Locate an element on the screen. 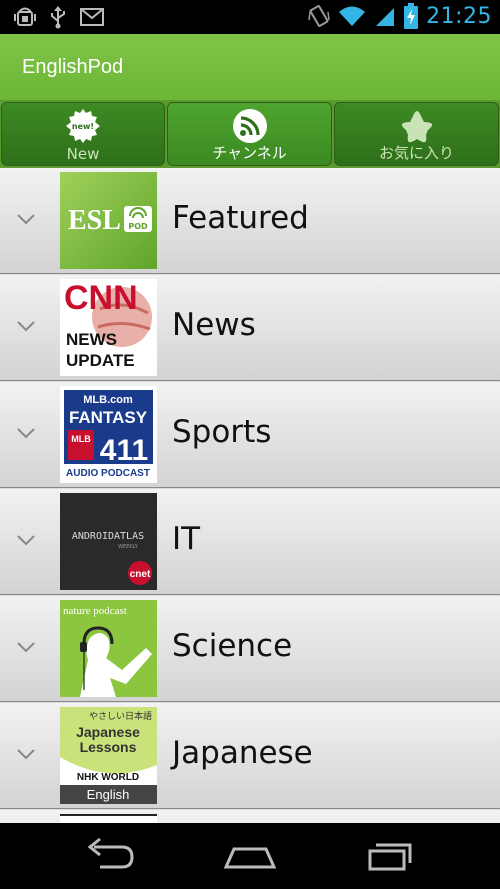 This screenshot has width=500, height=889. channel-label: News is located at coordinates (214, 325).